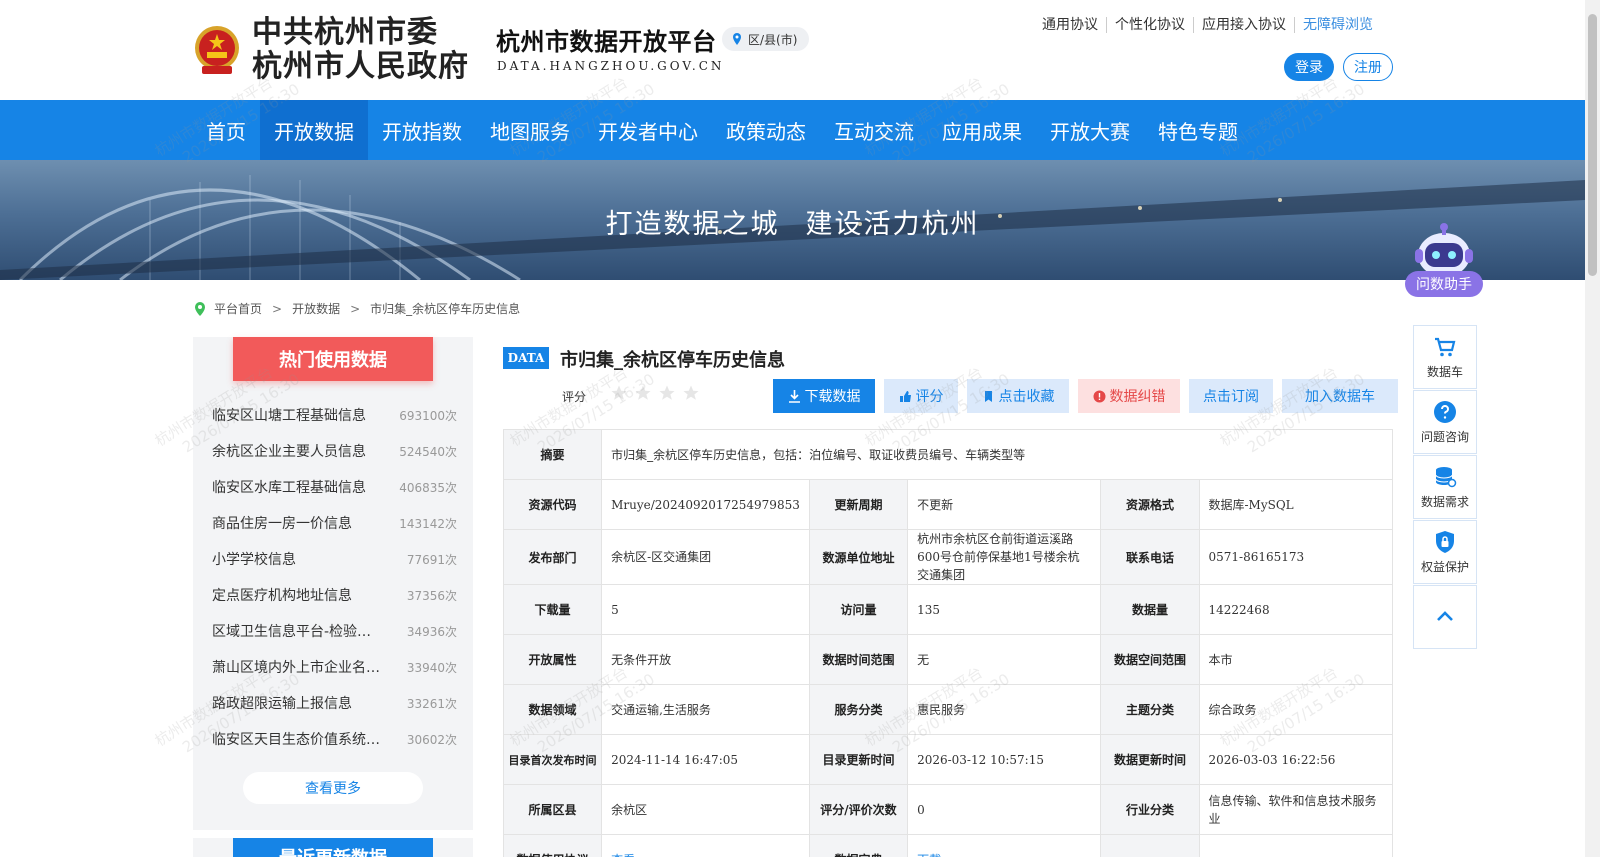  I want to click on hot-data-count: 34936次, so click(431, 631).